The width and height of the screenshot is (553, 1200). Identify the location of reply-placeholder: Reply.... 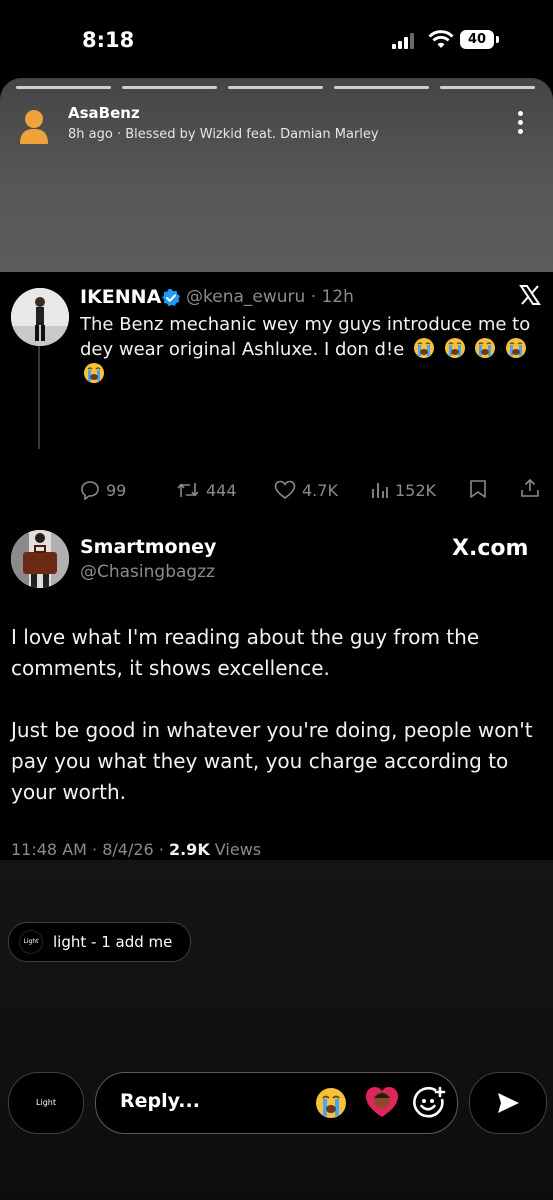
(160, 1101).